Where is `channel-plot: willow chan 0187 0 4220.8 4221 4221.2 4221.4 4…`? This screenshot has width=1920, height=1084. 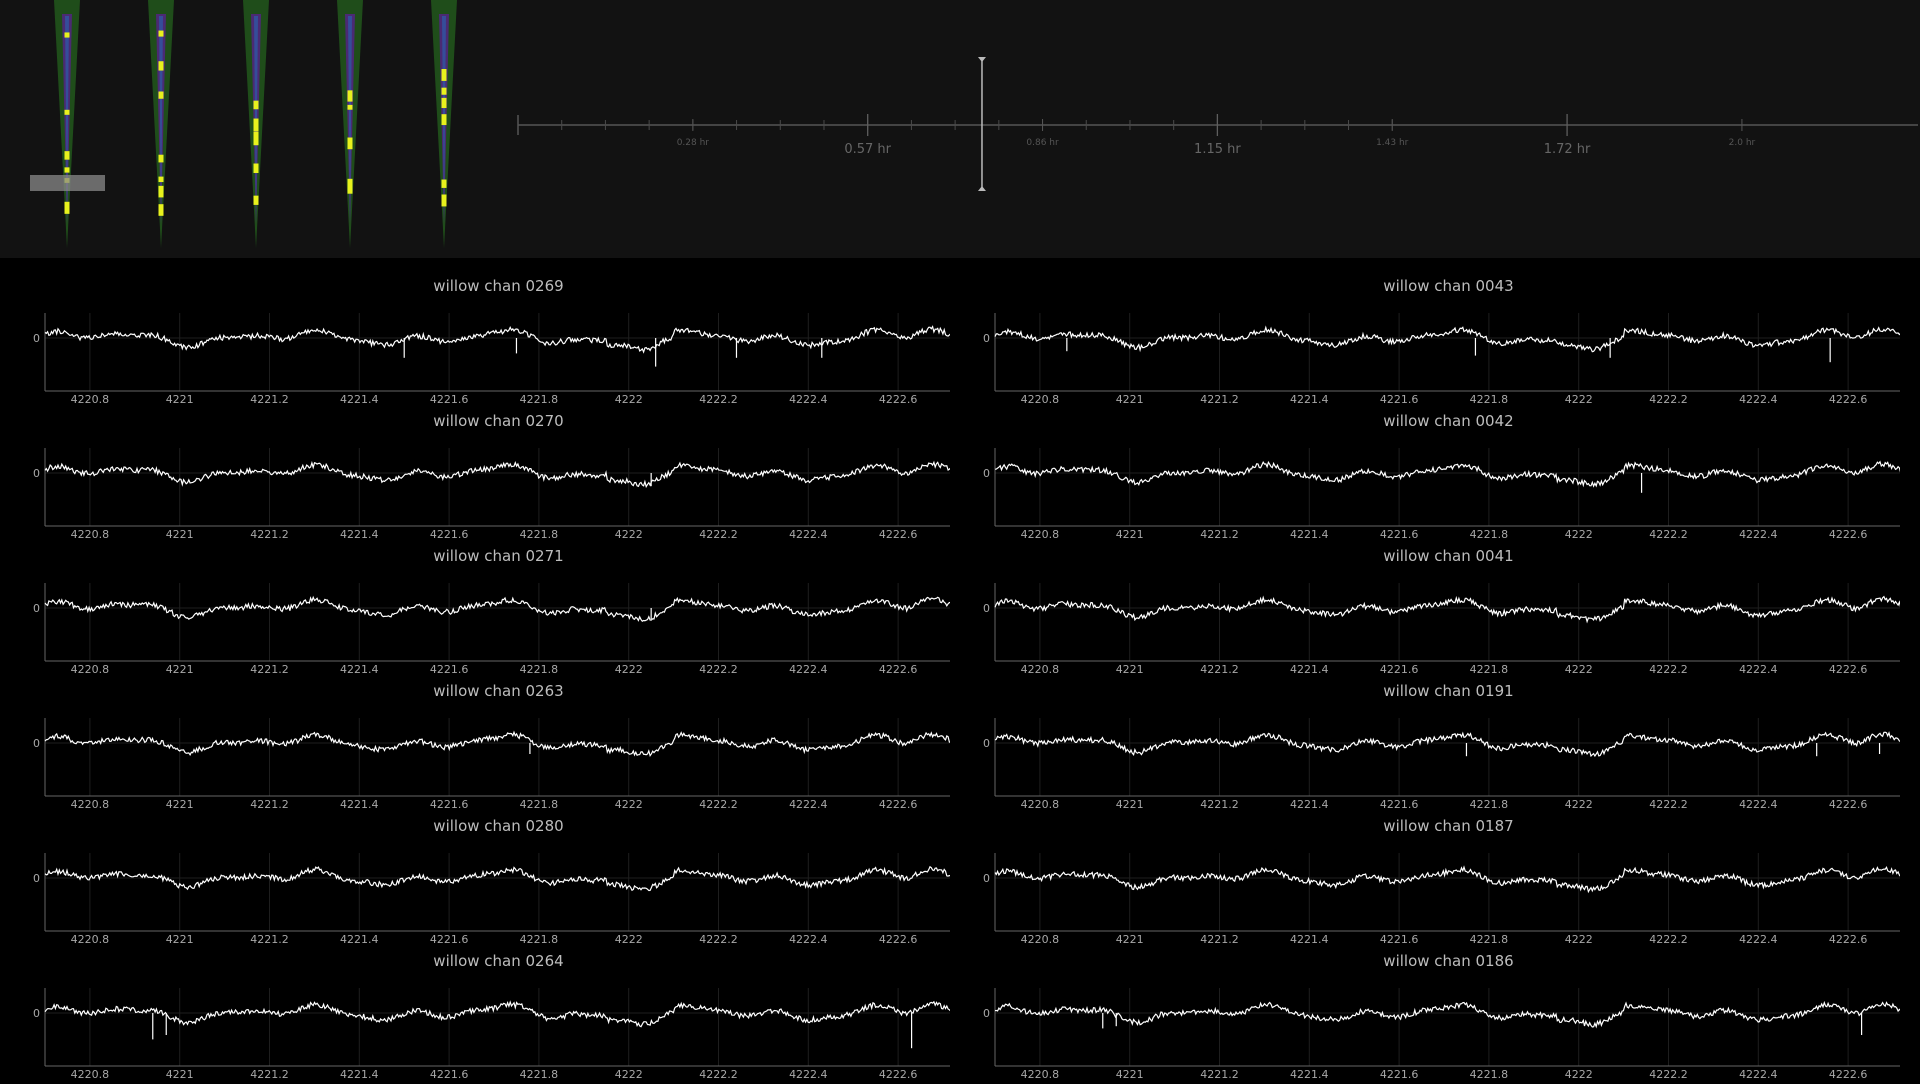 channel-plot: willow chan 0187 0 4220.8 4221 4221.2 4221.4 4… is located at coordinates (1425, 881).